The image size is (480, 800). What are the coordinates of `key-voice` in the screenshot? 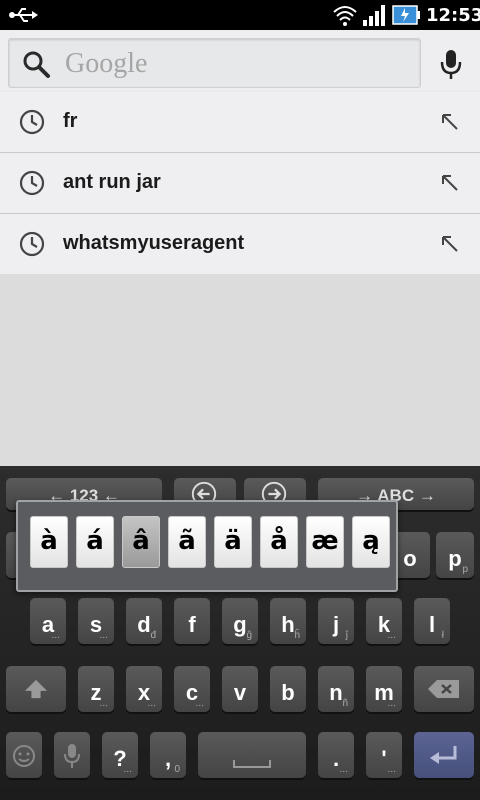 It's located at (72, 755).